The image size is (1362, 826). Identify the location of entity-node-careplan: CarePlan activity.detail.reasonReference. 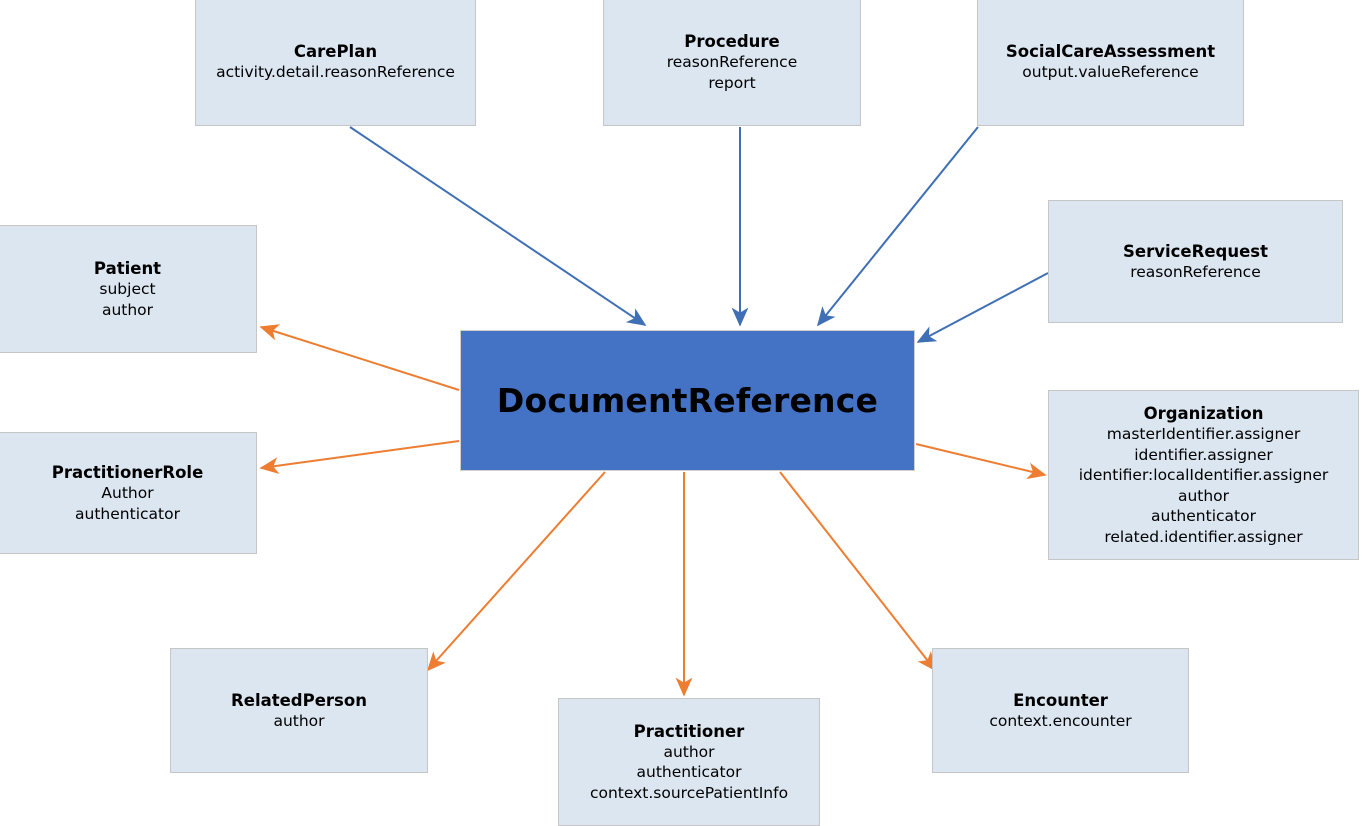
(335, 63).